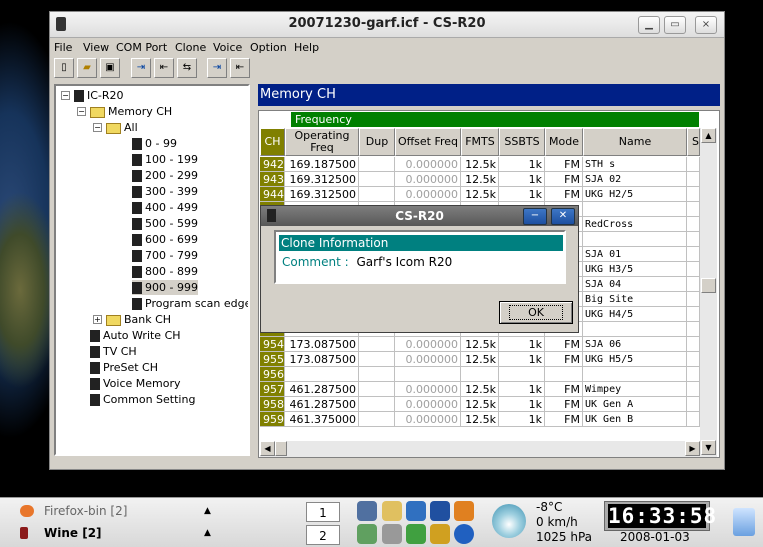 This screenshot has width=763, height=547. What do you see at coordinates (428, 374) in the screenshot?
I see `cell-offset` at bounding box center [428, 374].